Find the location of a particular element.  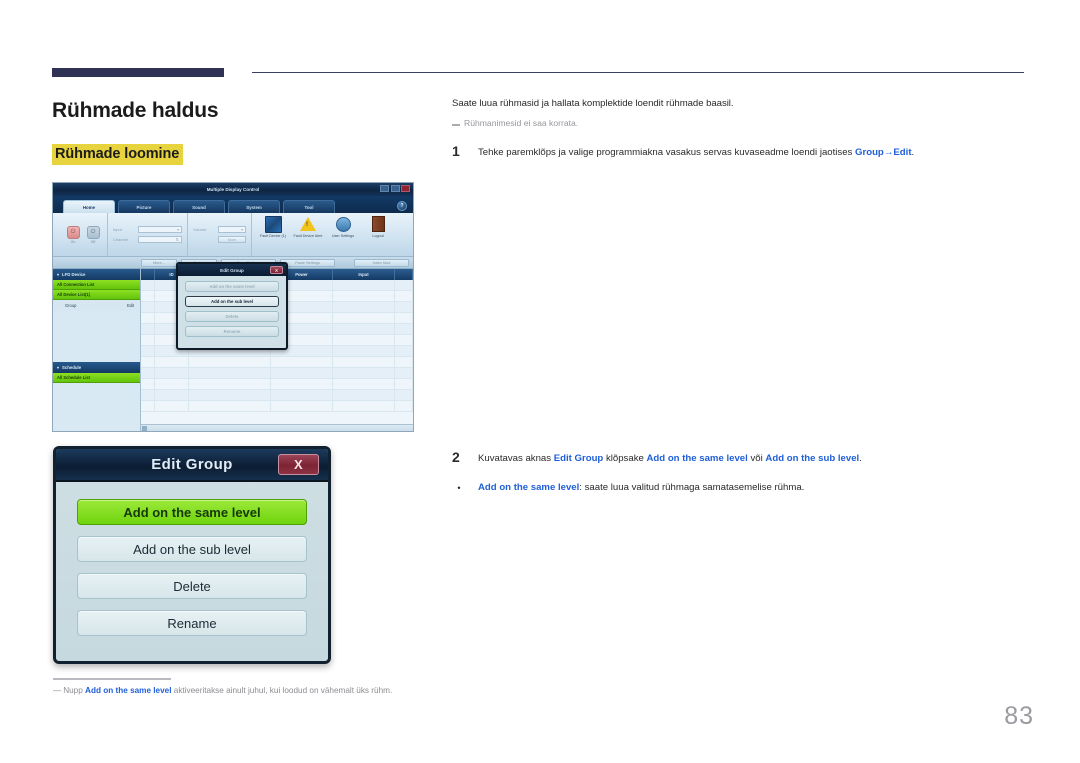

tab-system: System is located at coordinates (254, 206).